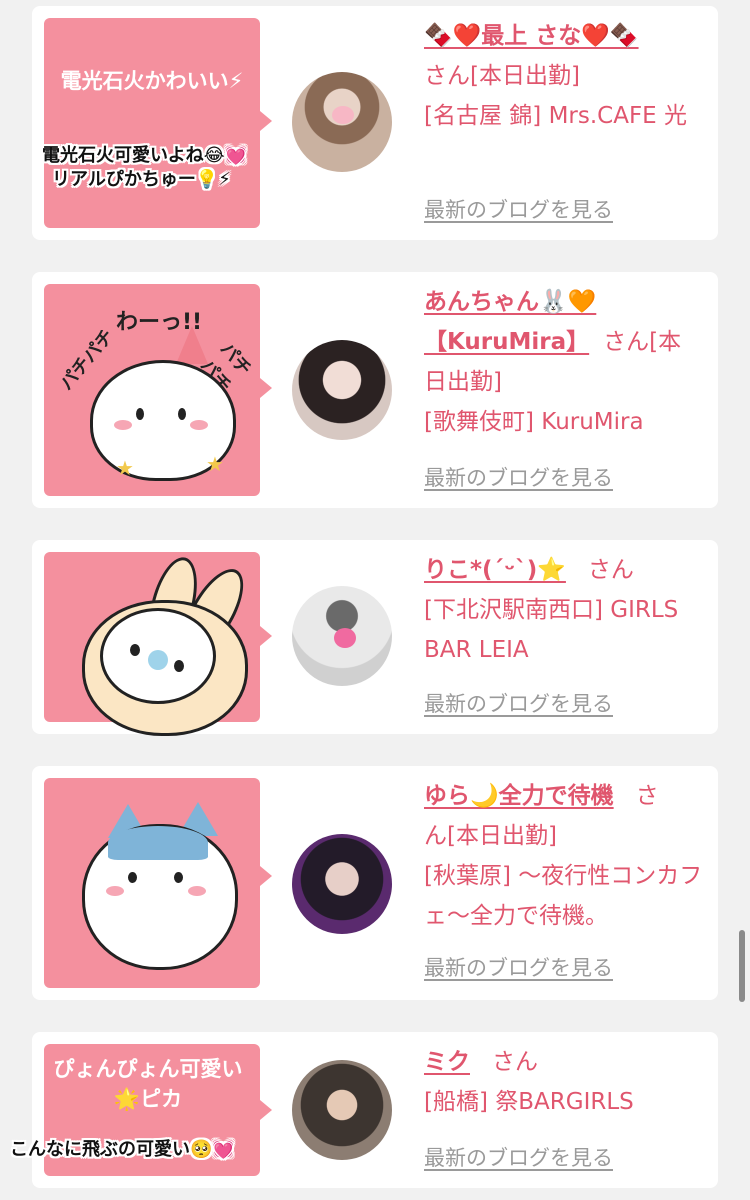  What do you see at coordinates (163, 886) in the screenshot?
I see `hachiware-sticker` at bounding box center [163, 886].